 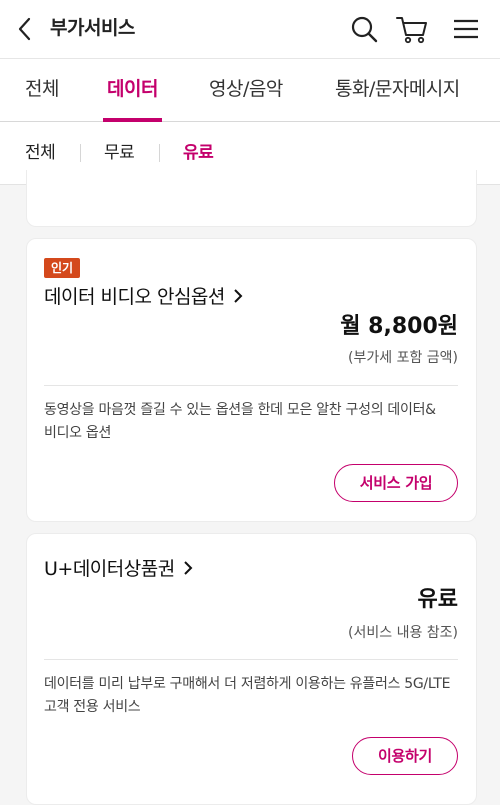 I want to click on service-price: 유료, so click(x=437, y=599).